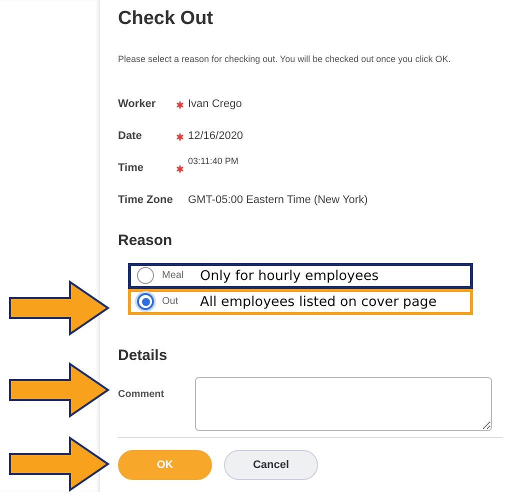 The image size is (521, 492). I want to click on comment-field, so click(343, 404).